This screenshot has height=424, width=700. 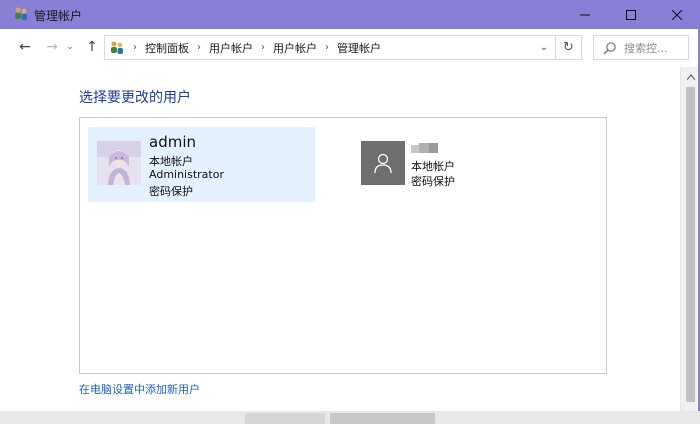 I want to click on background-window-strip, so click(x=350, y=417).